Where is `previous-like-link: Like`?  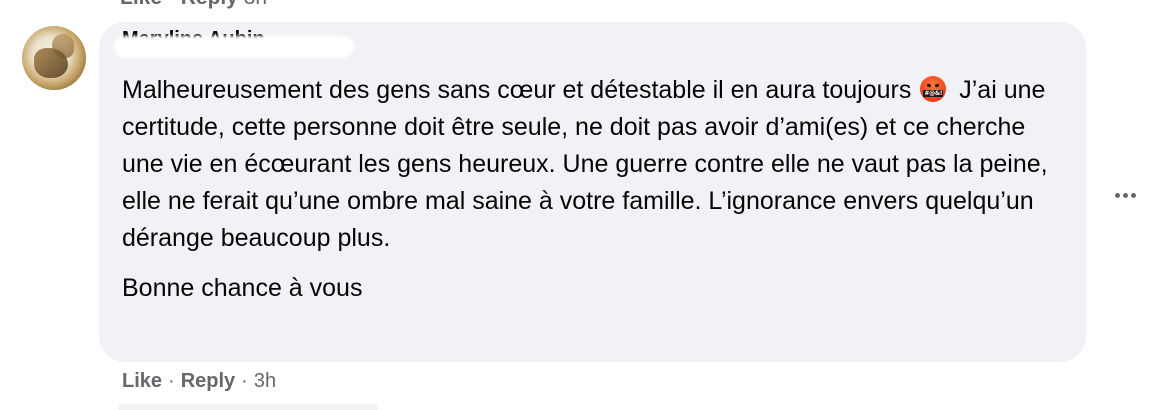 previous-like-link: Like is located at coordinates (141, 4).